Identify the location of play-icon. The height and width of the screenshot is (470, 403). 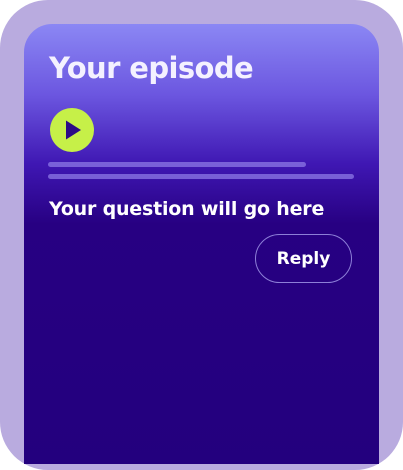
(73, 130).